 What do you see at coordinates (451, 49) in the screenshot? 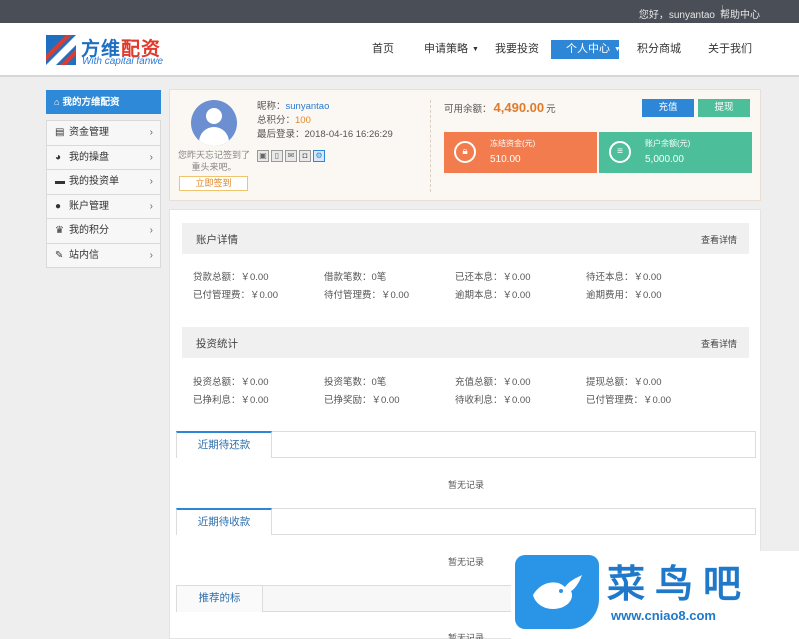
I see `nav-apply-strategy: 申请策略 ▼` at bounding box center [451, 49].